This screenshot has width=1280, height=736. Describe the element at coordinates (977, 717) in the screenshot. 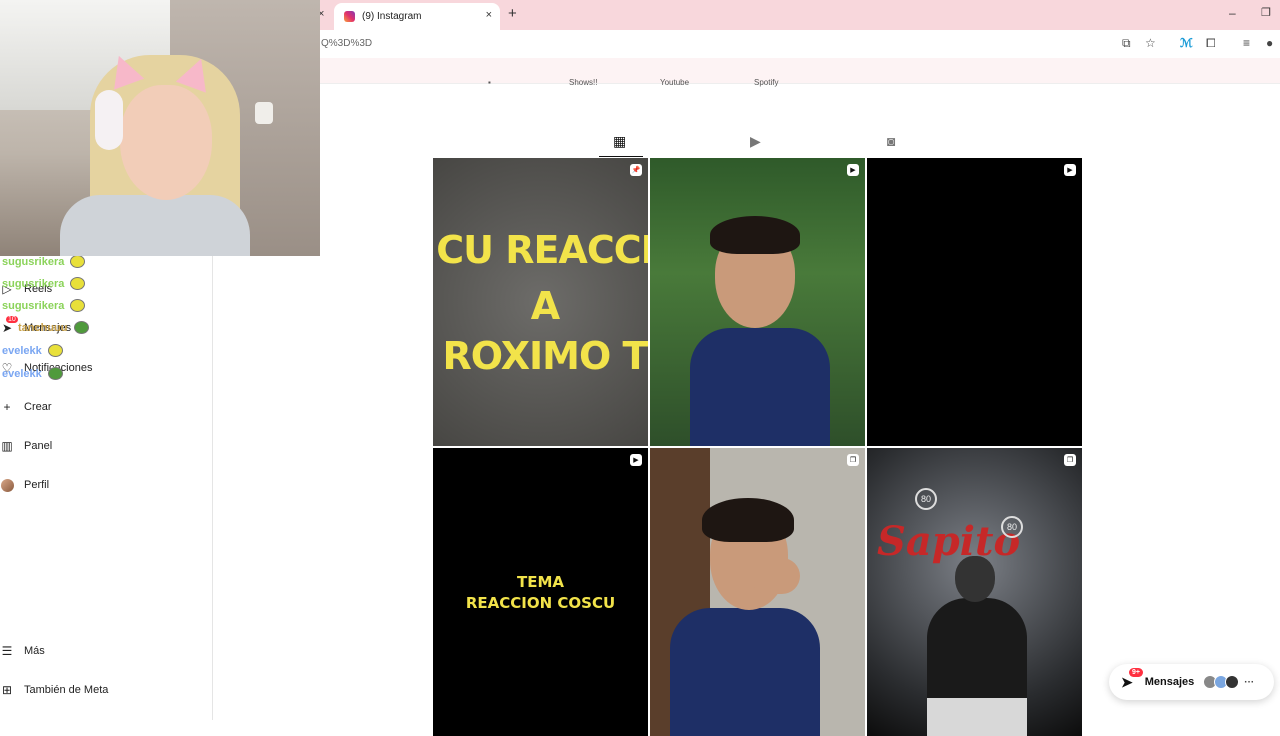

I see `post-person-shorts` at that location.